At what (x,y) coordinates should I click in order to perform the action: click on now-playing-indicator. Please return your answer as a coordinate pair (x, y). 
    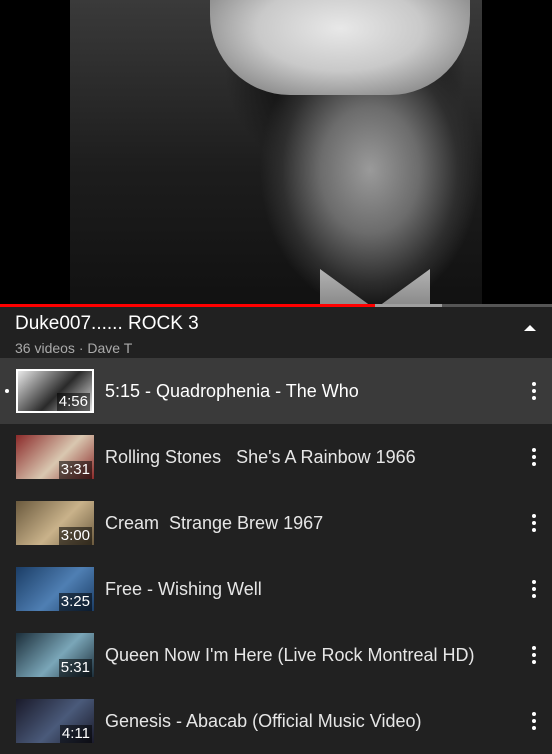
    Looking at the image, I should click on (7, 391).